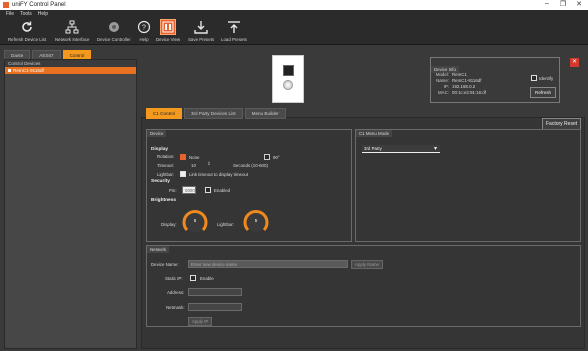 The width and height of the screenshot is (588, 351). What do you see at coordinates (160, 149) in the screenshot?
I see `display-heading: Display` at bounding box center [160, 149].